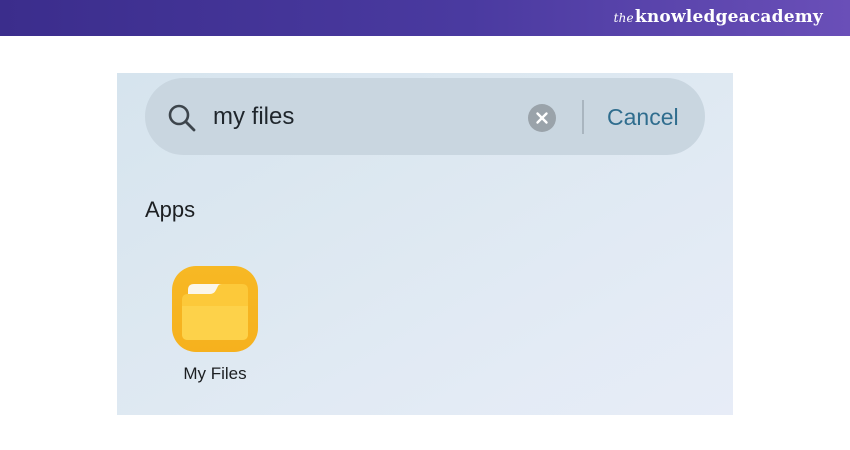 Image resolution: width=850 pixels, height=450 pixels. I want to click on search-bar: Cancel, so click(425, 116).